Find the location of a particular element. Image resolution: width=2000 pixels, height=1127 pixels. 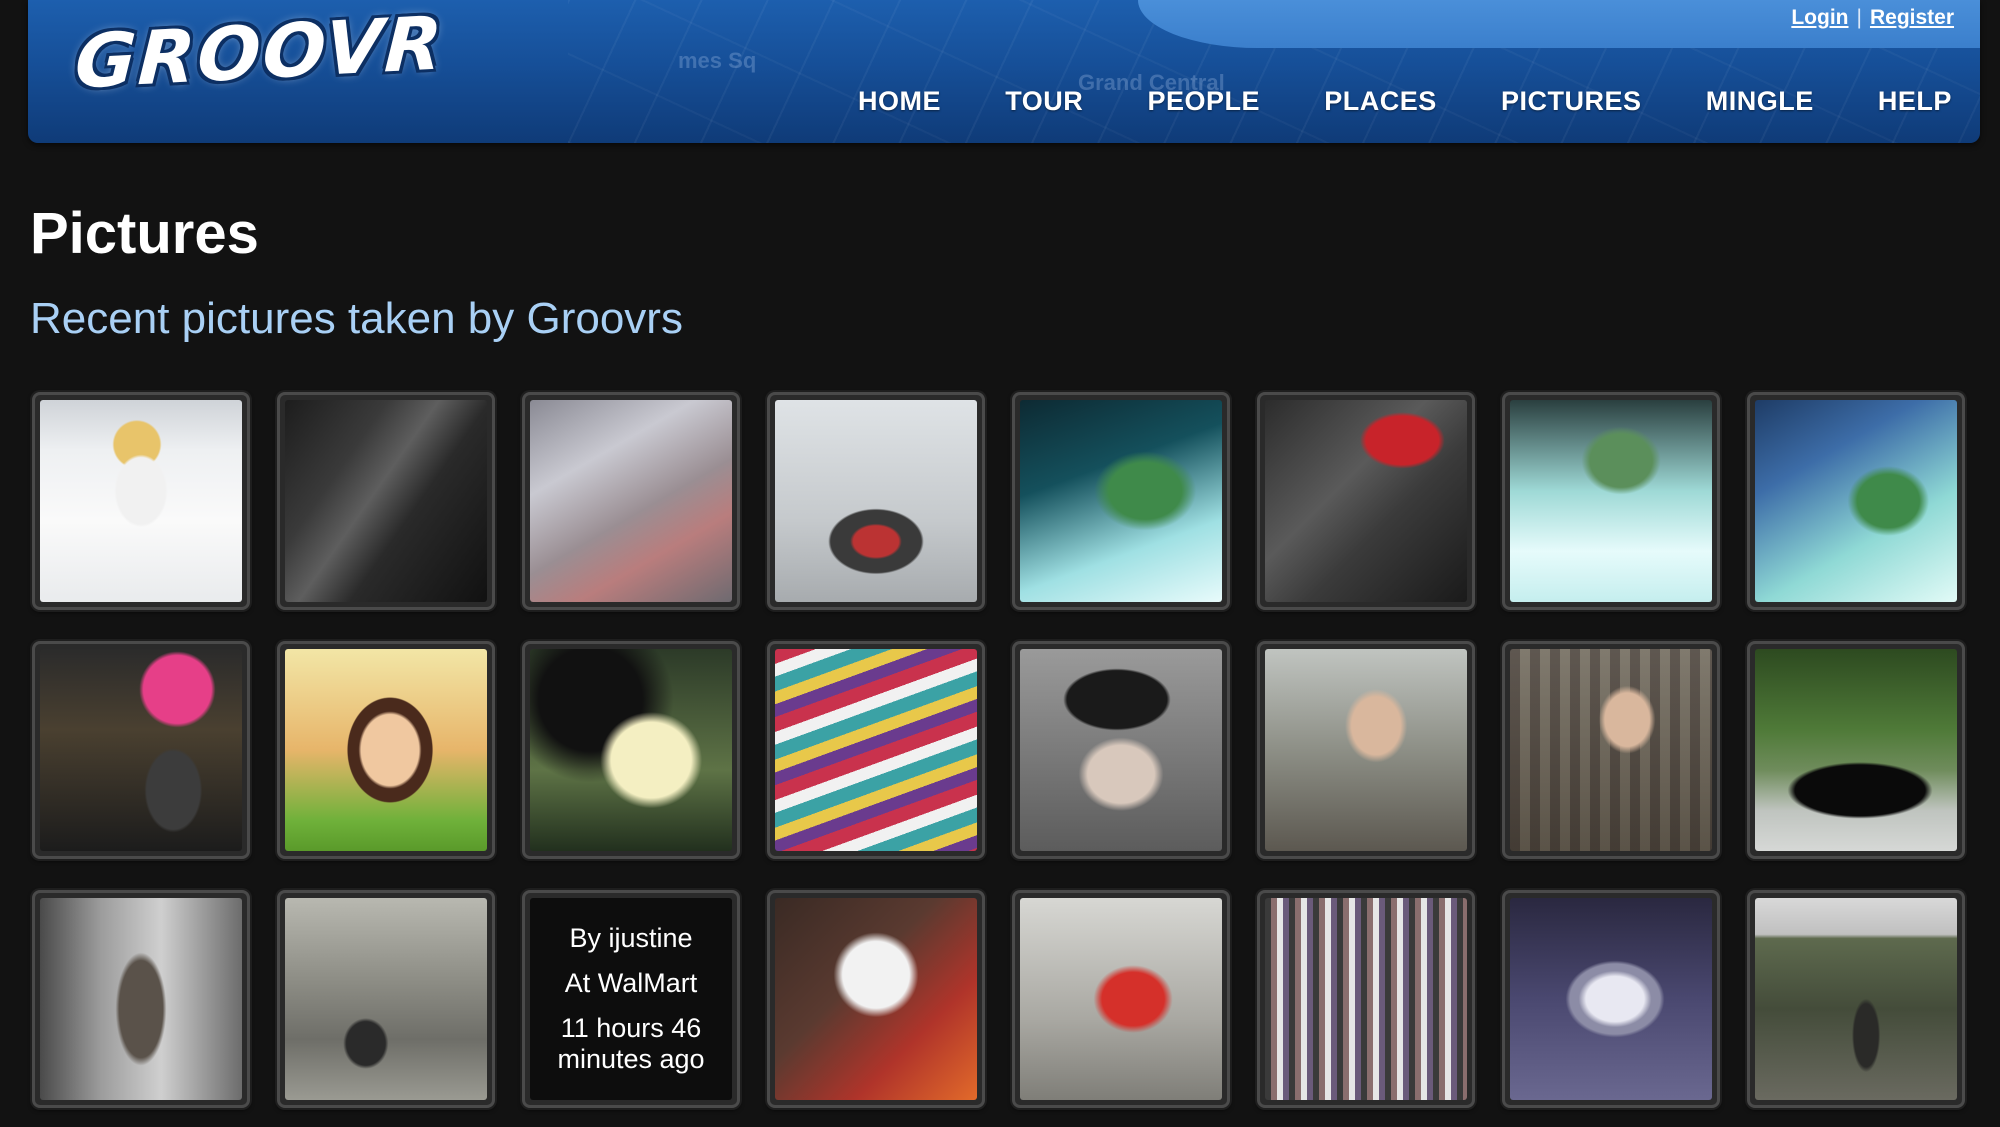

photo-virtual-plane is located at coordinates (876, 501).